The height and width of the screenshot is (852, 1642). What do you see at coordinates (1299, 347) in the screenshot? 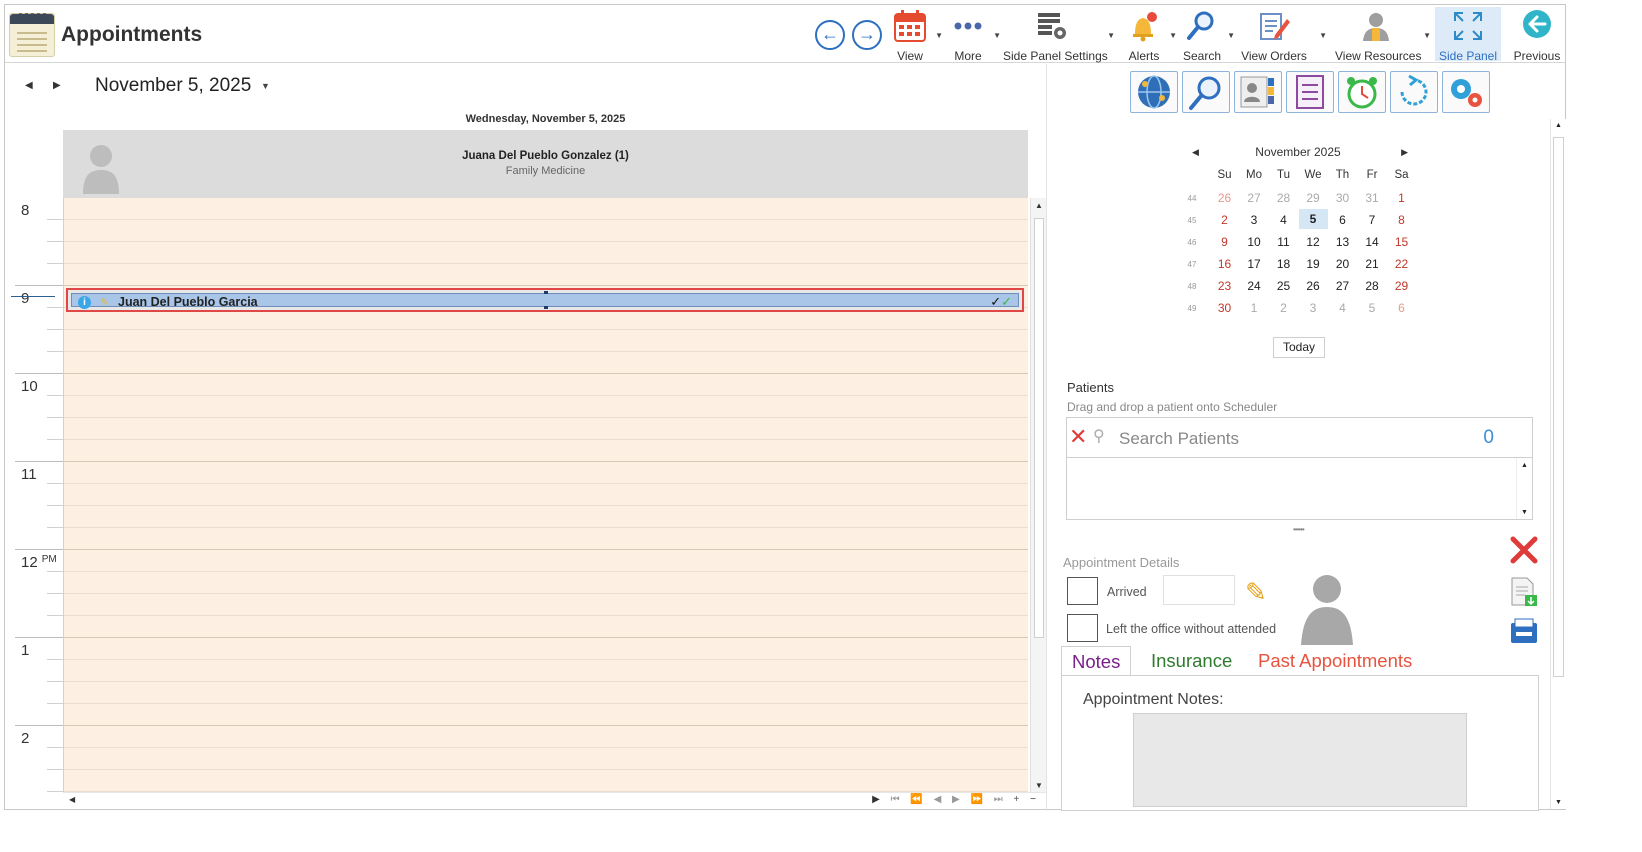
I see `today-button: Today` at bounding box center [1299, 347].